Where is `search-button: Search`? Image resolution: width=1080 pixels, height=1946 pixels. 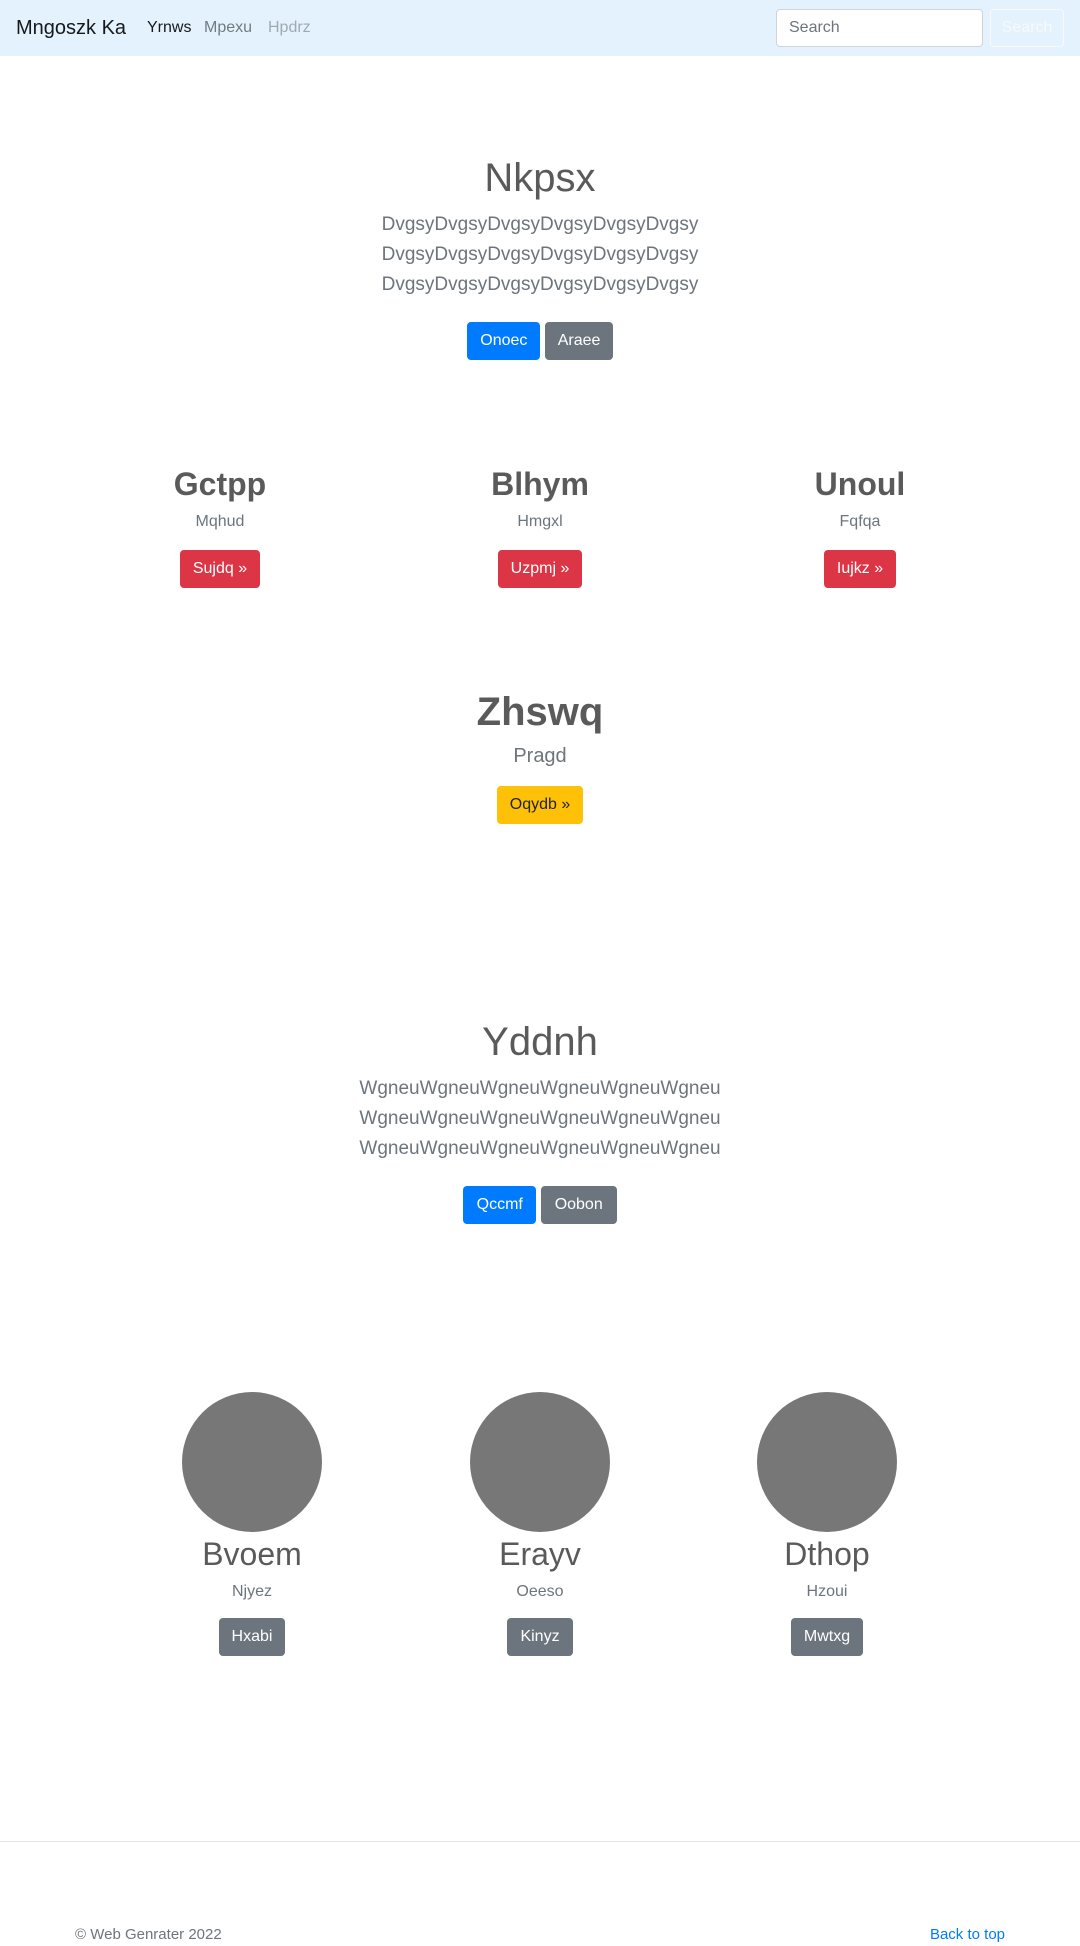
search-button: Search is located at coordinates (1027, 28).